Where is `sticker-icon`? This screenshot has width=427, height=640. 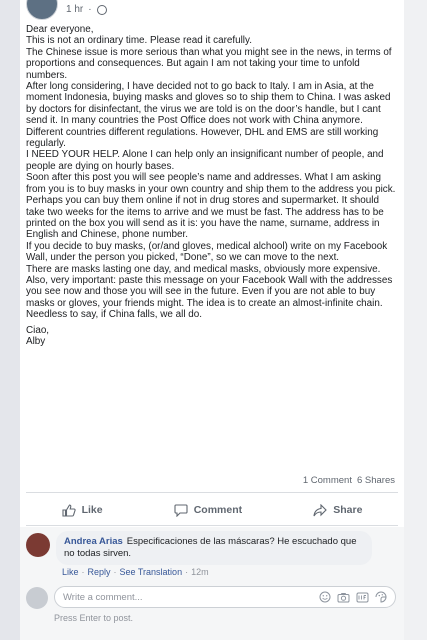 sticker-icon is located at coordinates (381, 597).